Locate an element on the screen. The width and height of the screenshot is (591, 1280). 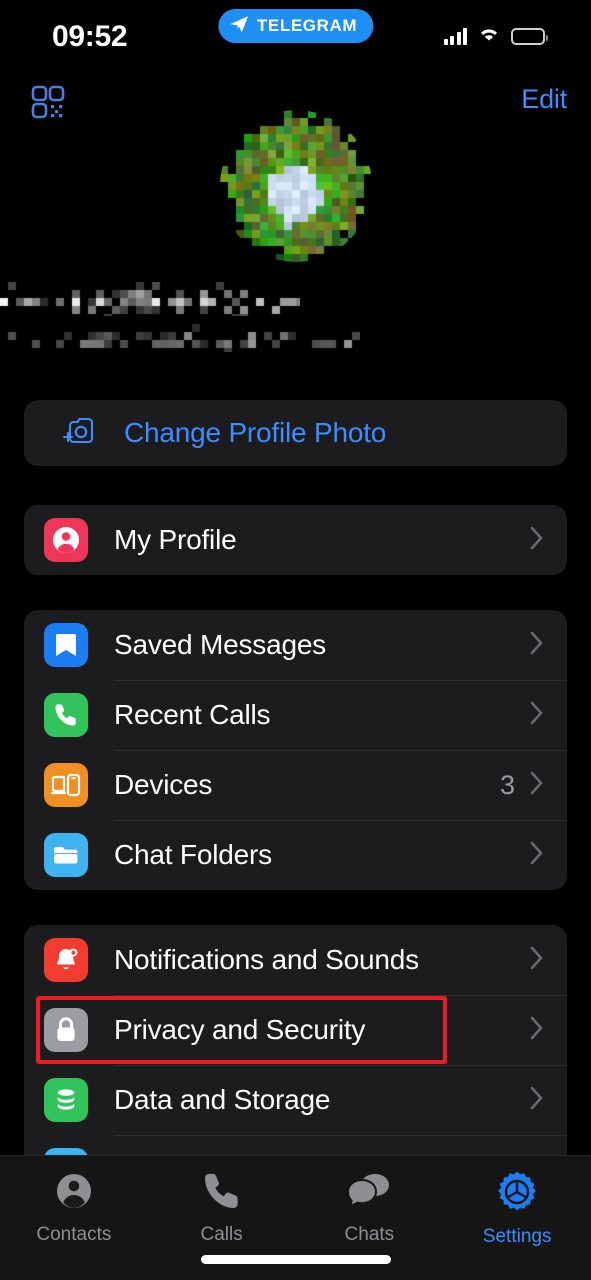
camera-plus-icon is located at coordinates (80, 433).